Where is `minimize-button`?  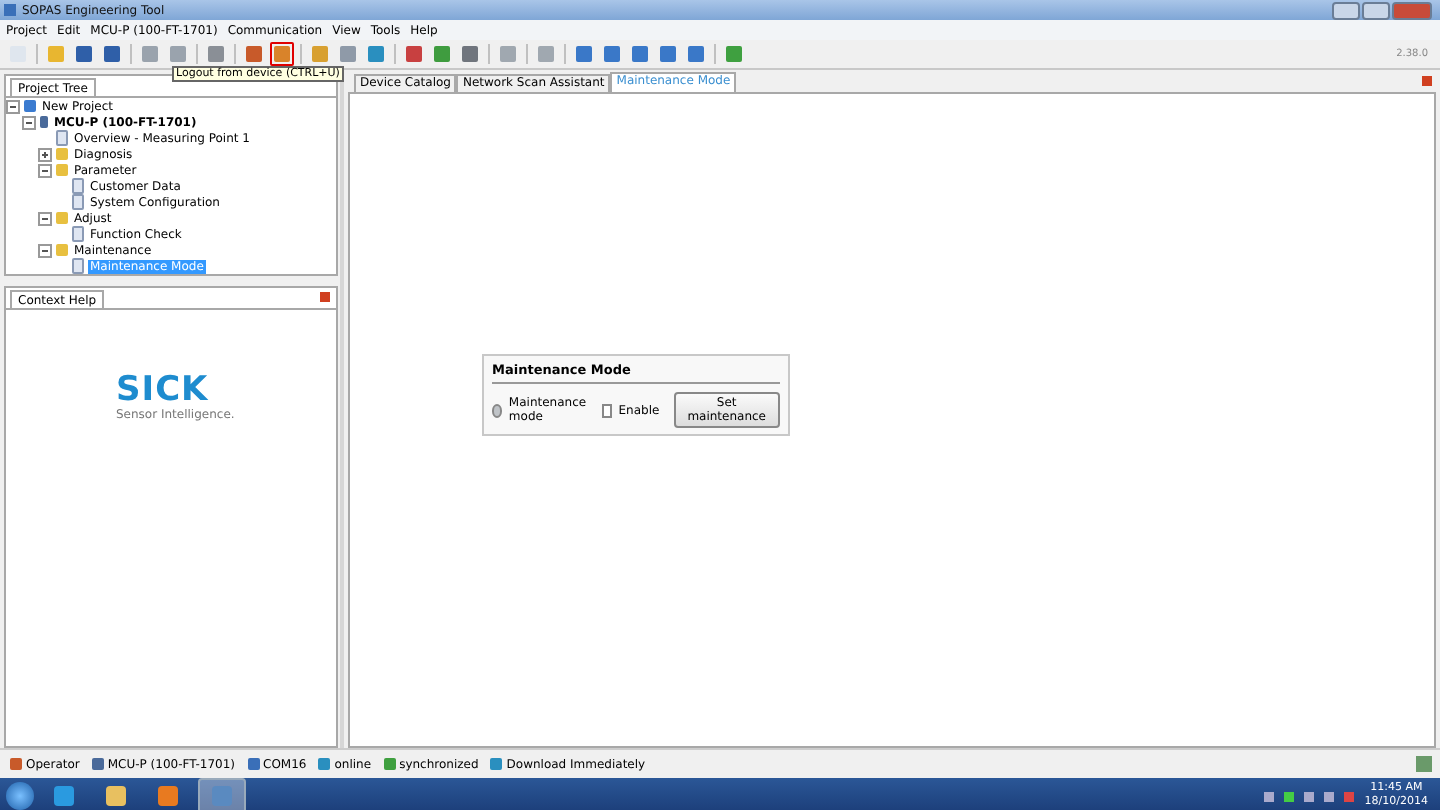 minimize-button is located at coordinates (1346, 10).